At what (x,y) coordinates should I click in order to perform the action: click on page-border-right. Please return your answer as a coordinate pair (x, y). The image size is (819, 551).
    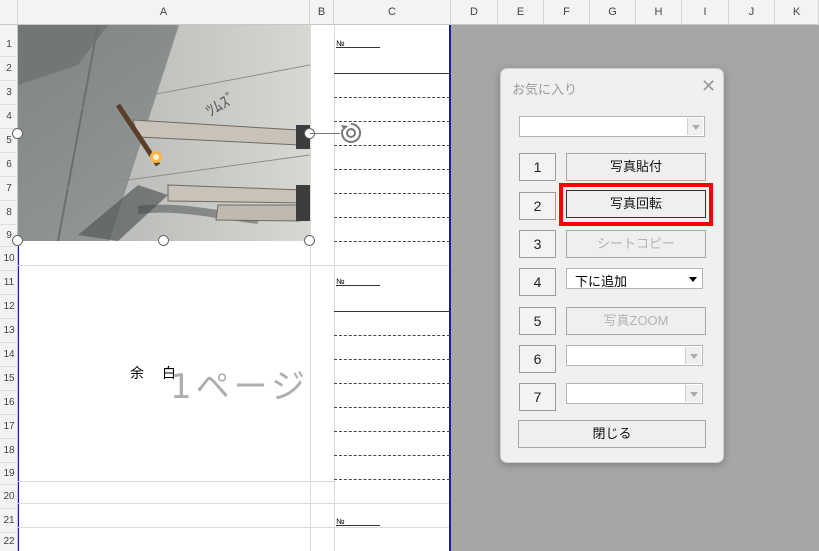
    Looking at the image, I should click on (450, 288).